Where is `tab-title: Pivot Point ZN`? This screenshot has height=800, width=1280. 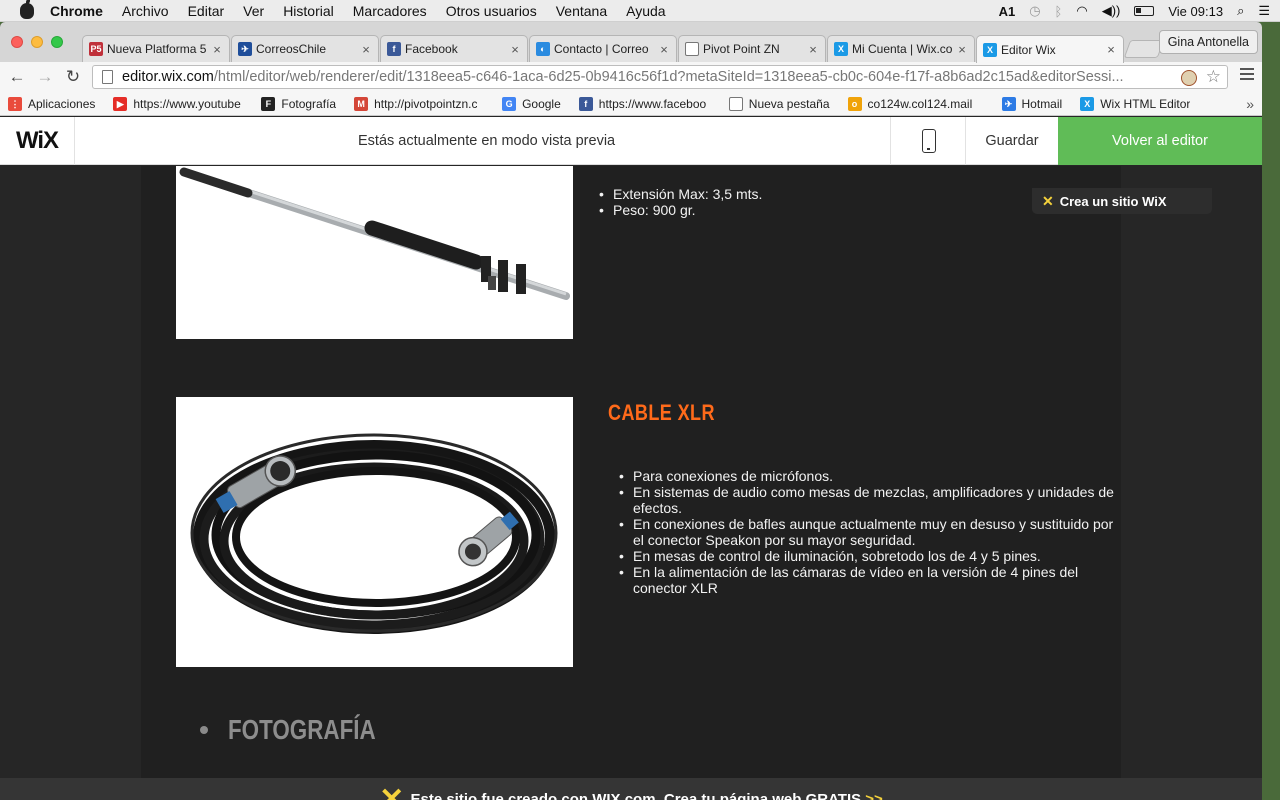
tab-title: Pivot Point ZN is located at coordinates (741, 49).